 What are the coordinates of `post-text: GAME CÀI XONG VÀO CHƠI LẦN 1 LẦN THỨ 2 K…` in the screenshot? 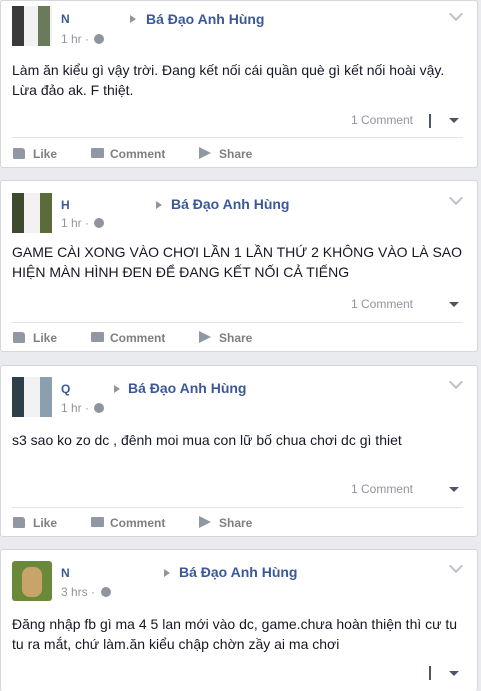 It's located at (237, 262).